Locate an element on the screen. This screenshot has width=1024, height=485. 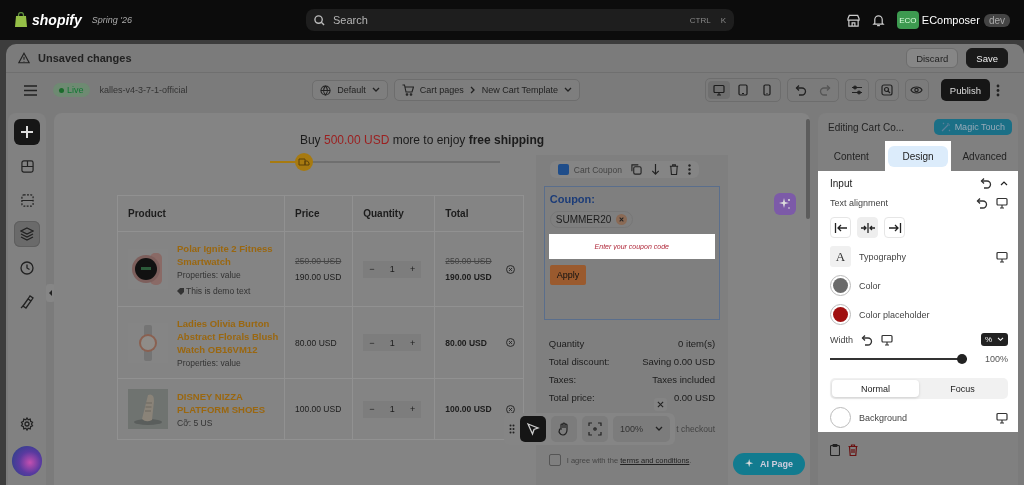
redo-icon is located at coordinates (824, 90).